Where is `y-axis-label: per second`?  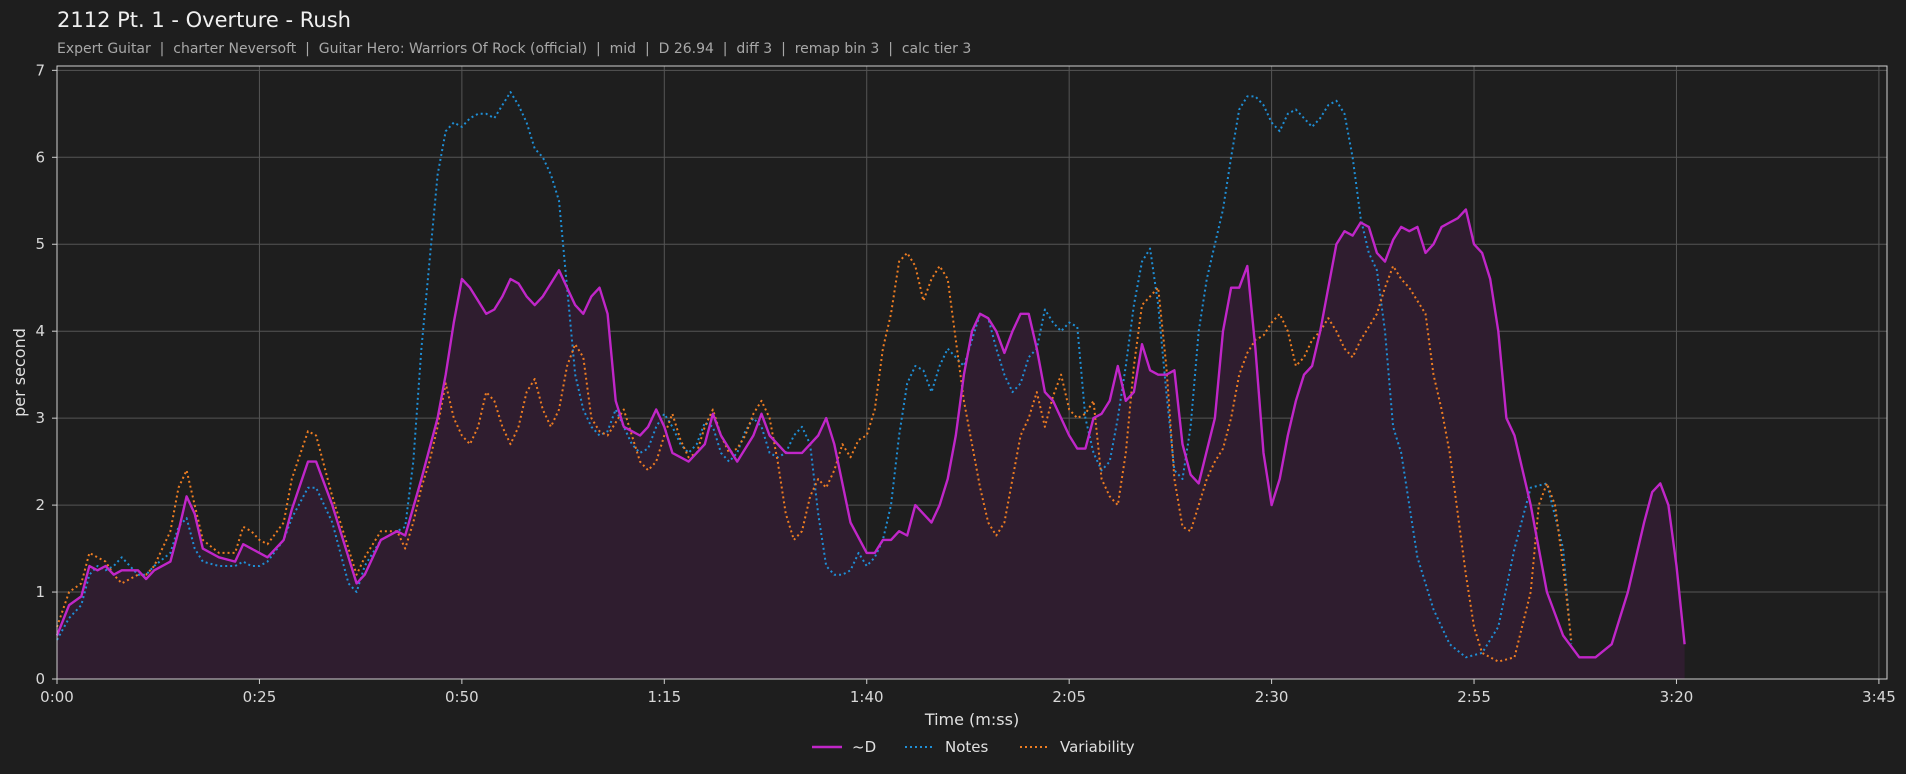
y-axis-label: per second is located at coordinates (19, 372).